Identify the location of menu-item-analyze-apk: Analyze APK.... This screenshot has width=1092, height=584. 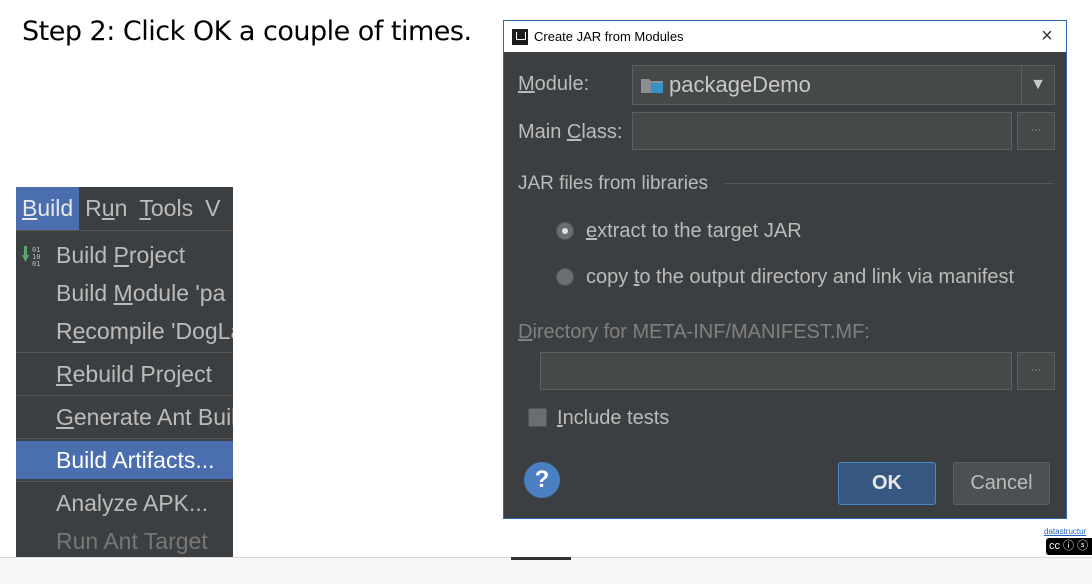
(124, 503).